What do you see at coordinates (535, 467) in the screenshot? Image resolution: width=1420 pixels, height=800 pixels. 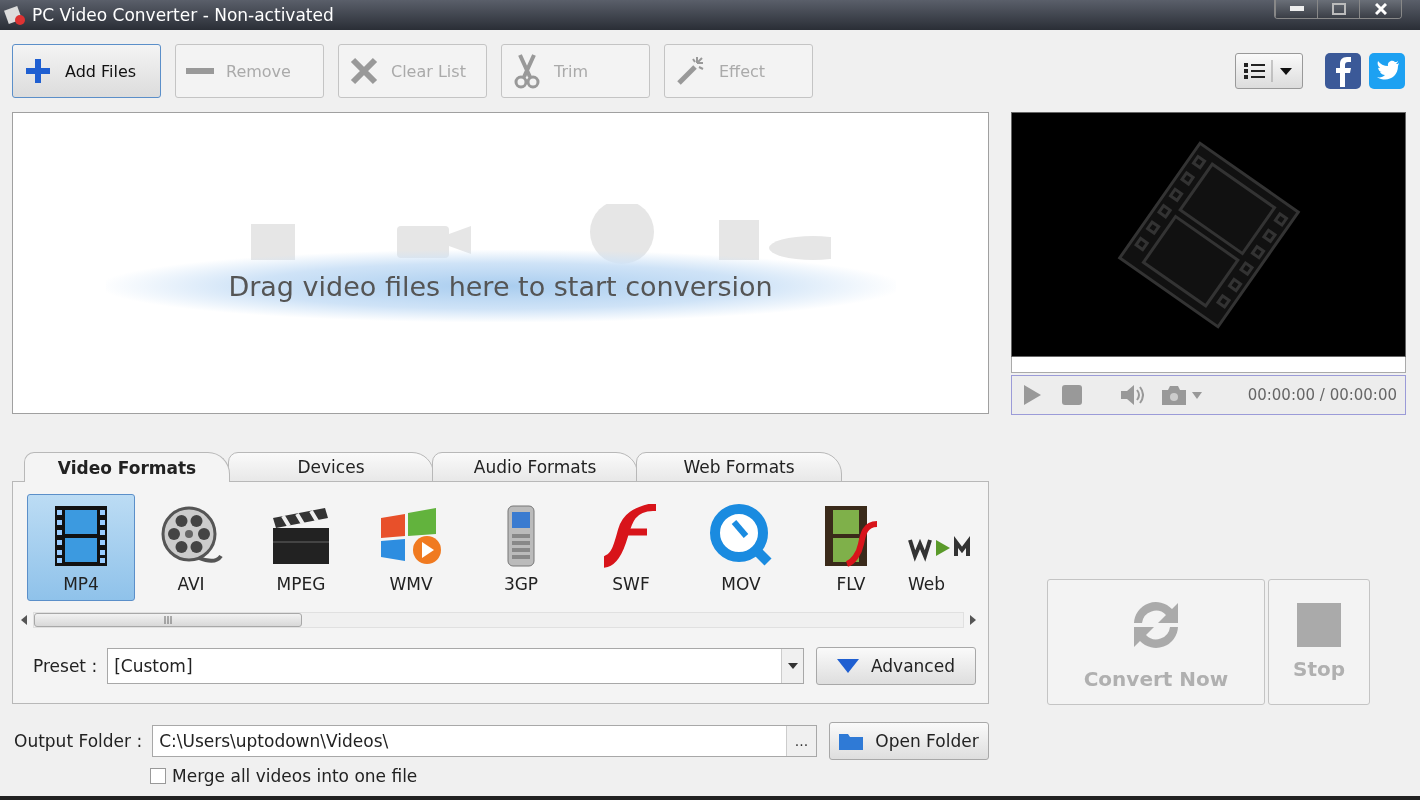 I see `format-tab: Audio Formats` at bounding box center [535, 467].